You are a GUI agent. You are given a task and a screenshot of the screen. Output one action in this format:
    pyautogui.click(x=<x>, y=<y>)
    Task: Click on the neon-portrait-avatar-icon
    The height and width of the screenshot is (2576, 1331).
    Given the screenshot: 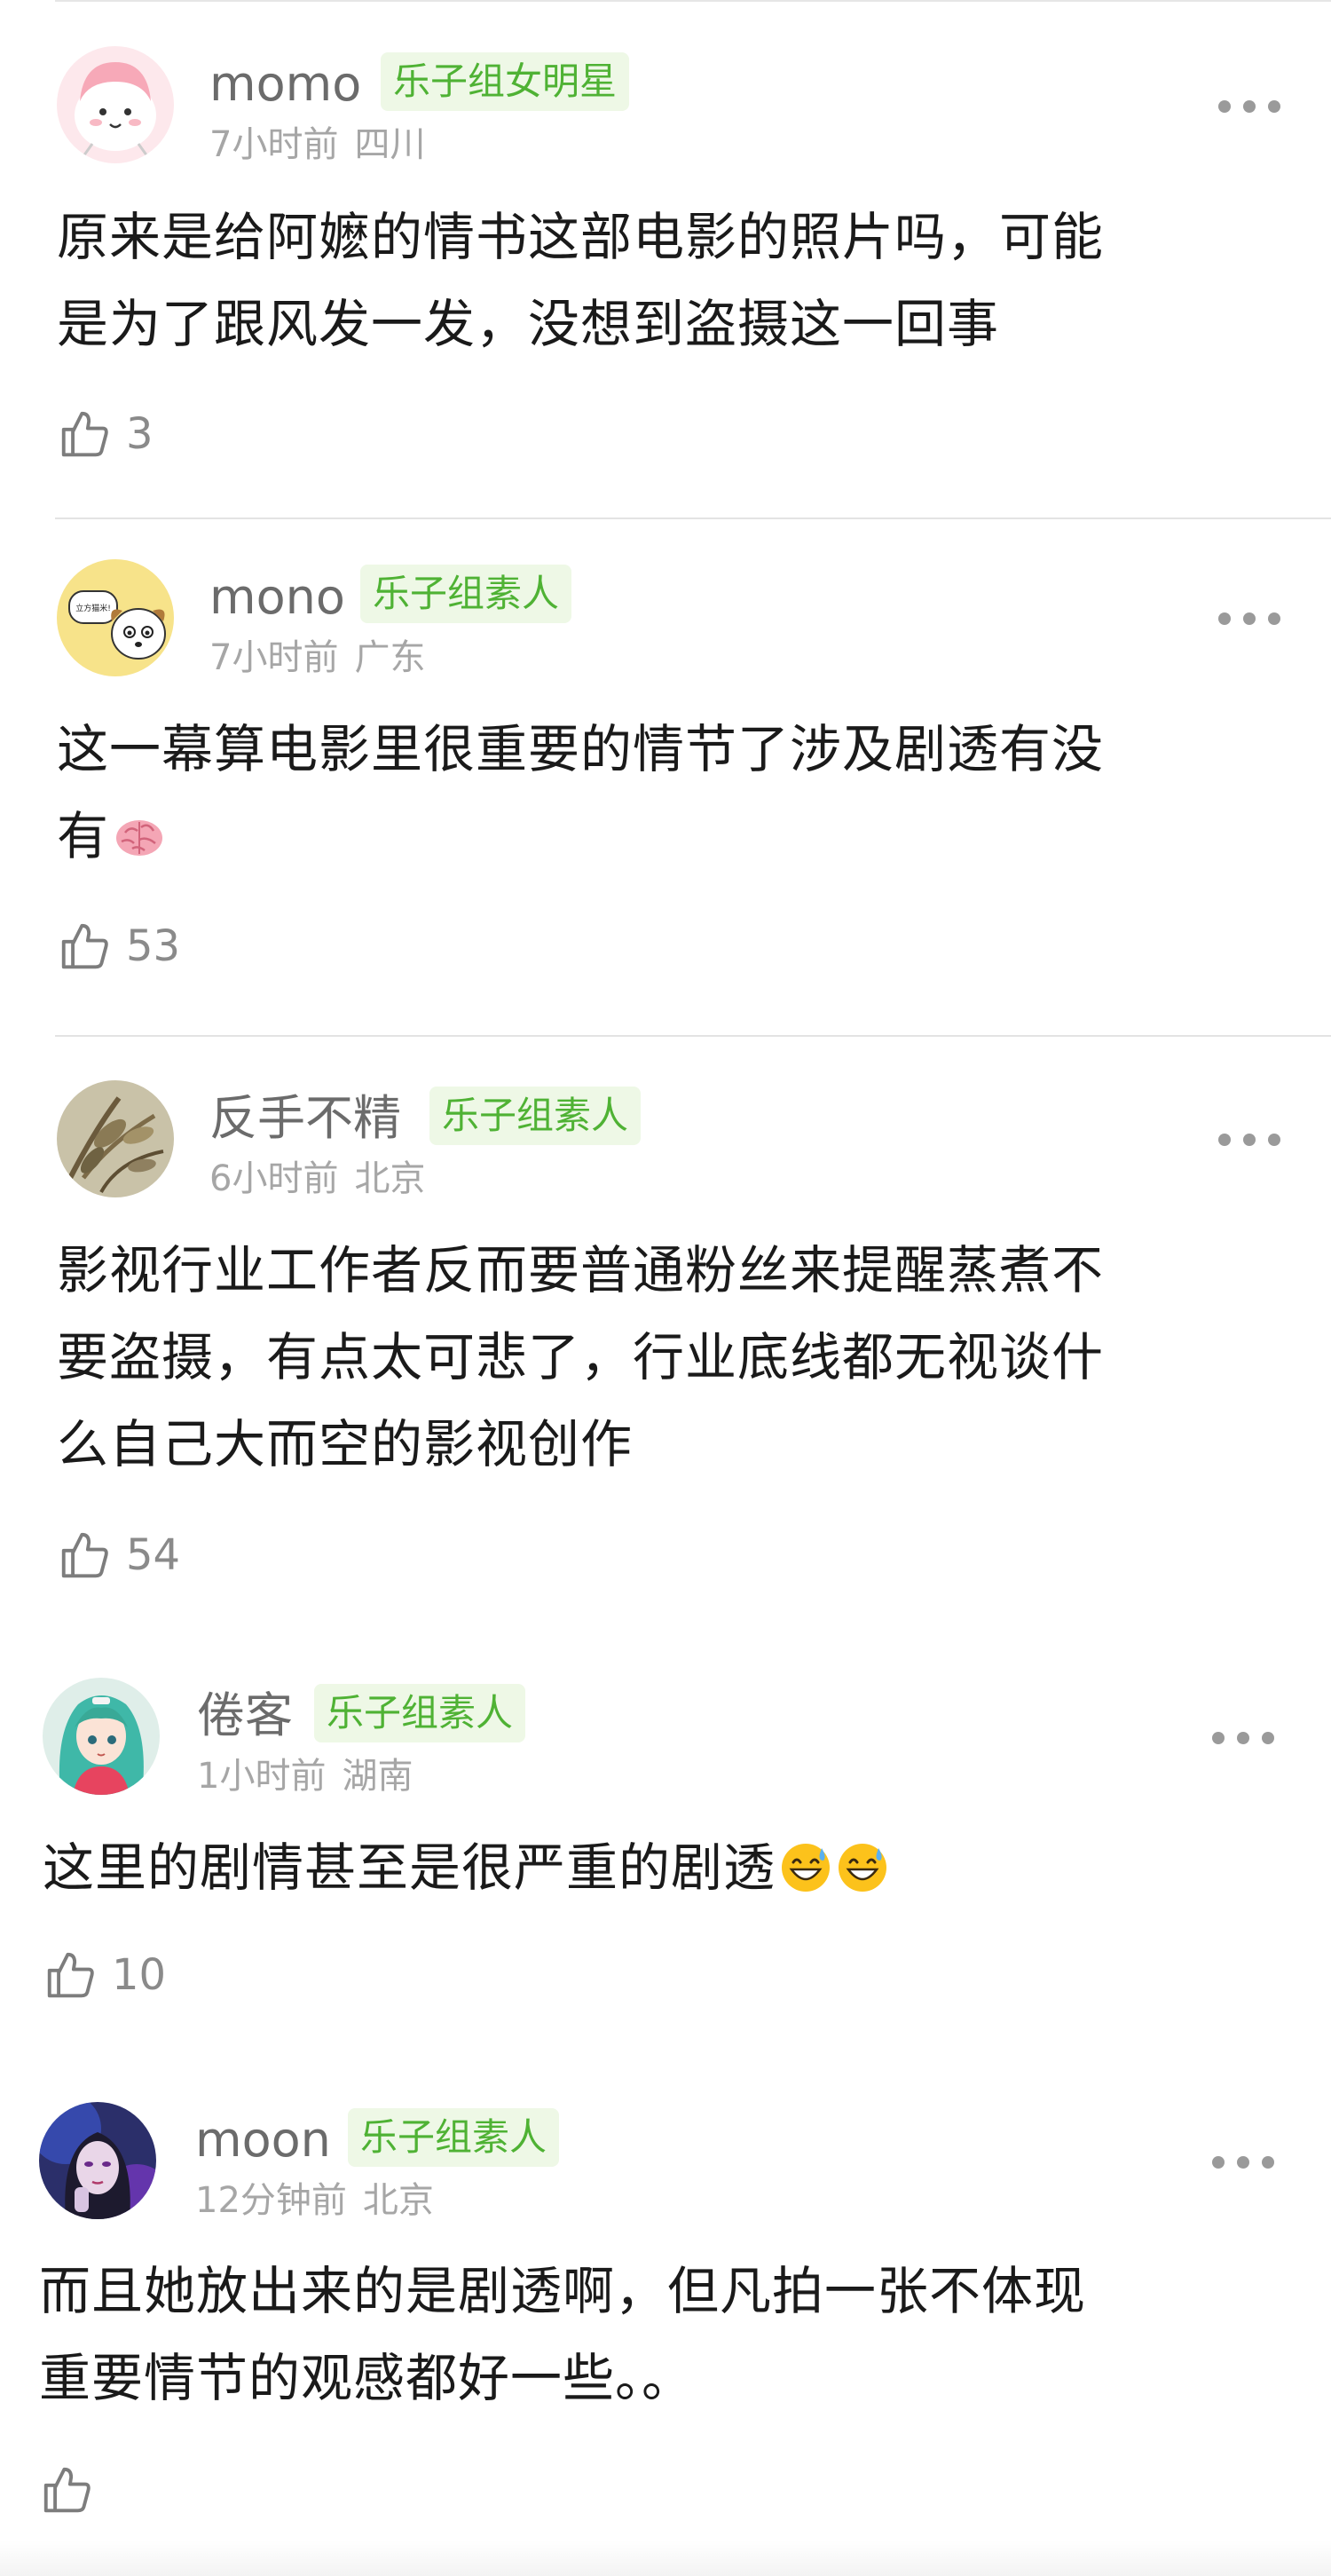 What is the action you would take?
    pyautogui.click(x=97, y=2160)
    